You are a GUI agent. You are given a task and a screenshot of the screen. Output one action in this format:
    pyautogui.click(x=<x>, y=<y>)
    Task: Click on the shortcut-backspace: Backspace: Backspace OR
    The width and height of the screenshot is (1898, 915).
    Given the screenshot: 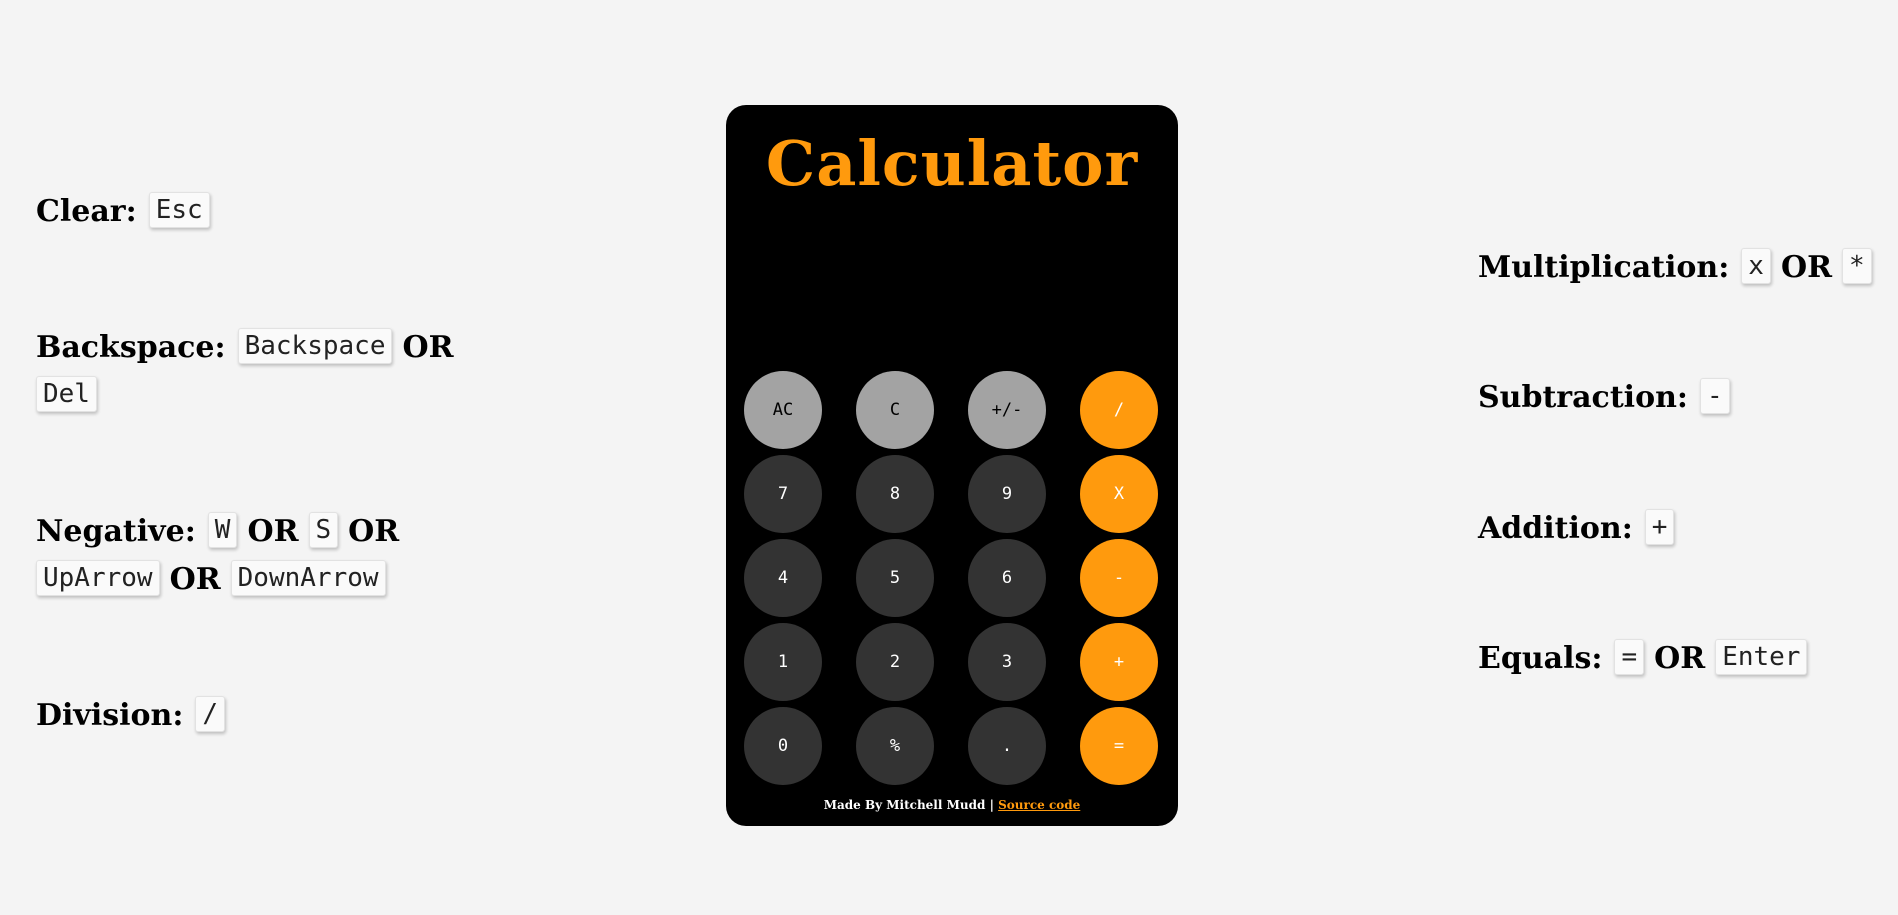 What is the action you would take?
    pyautogui.click(x=250, y=348)
    